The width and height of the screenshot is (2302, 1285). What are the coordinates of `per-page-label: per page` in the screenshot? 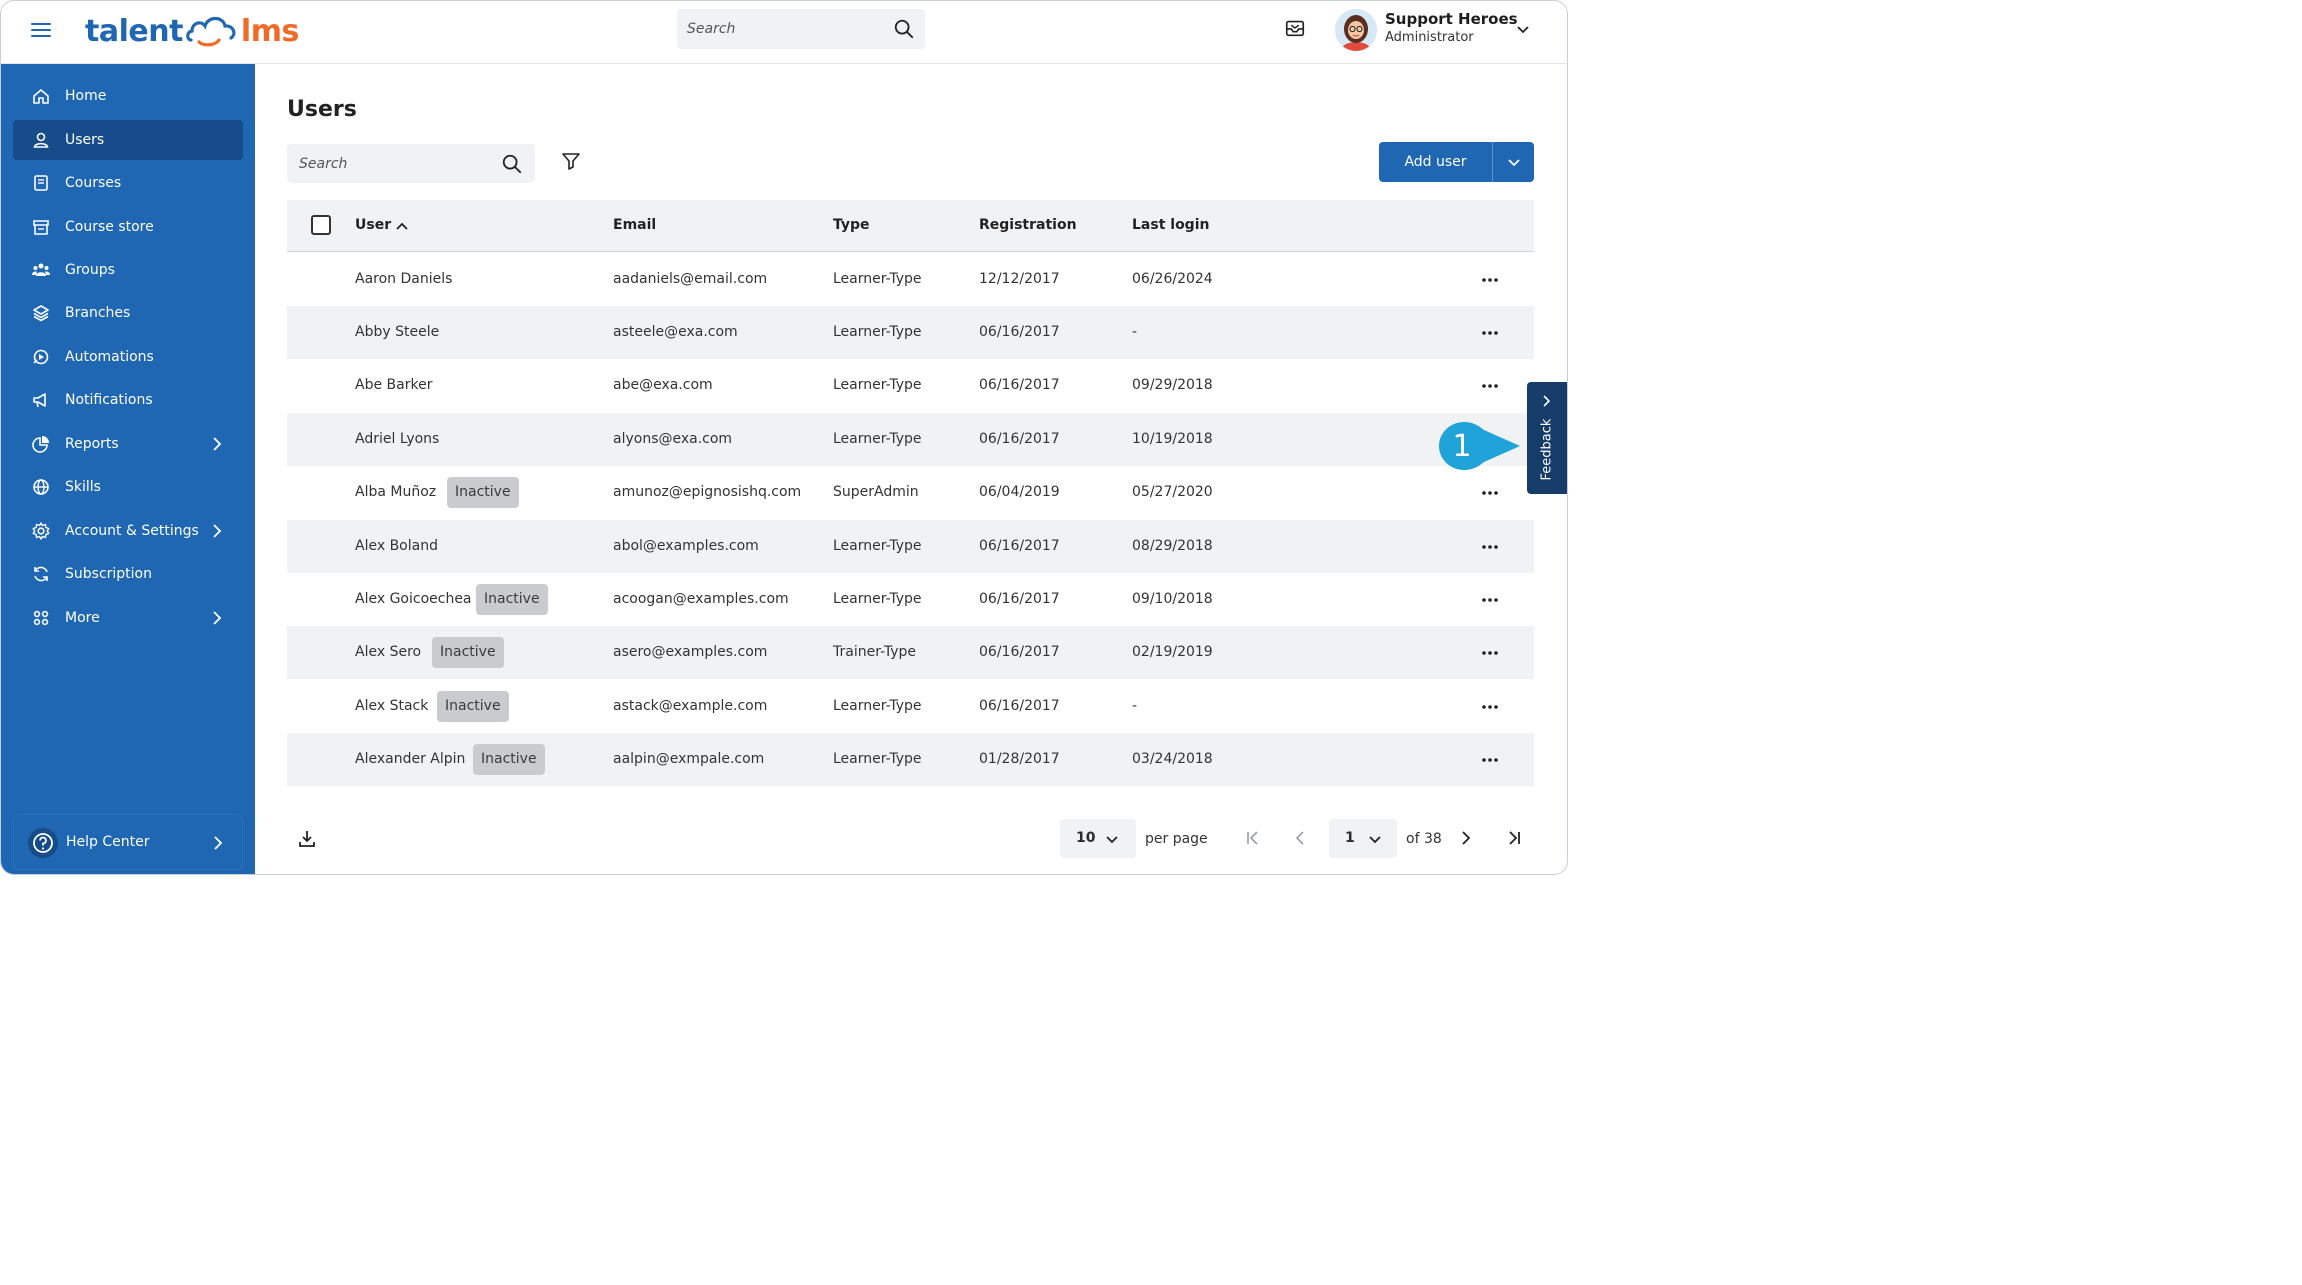 It's located at (1176, 839).